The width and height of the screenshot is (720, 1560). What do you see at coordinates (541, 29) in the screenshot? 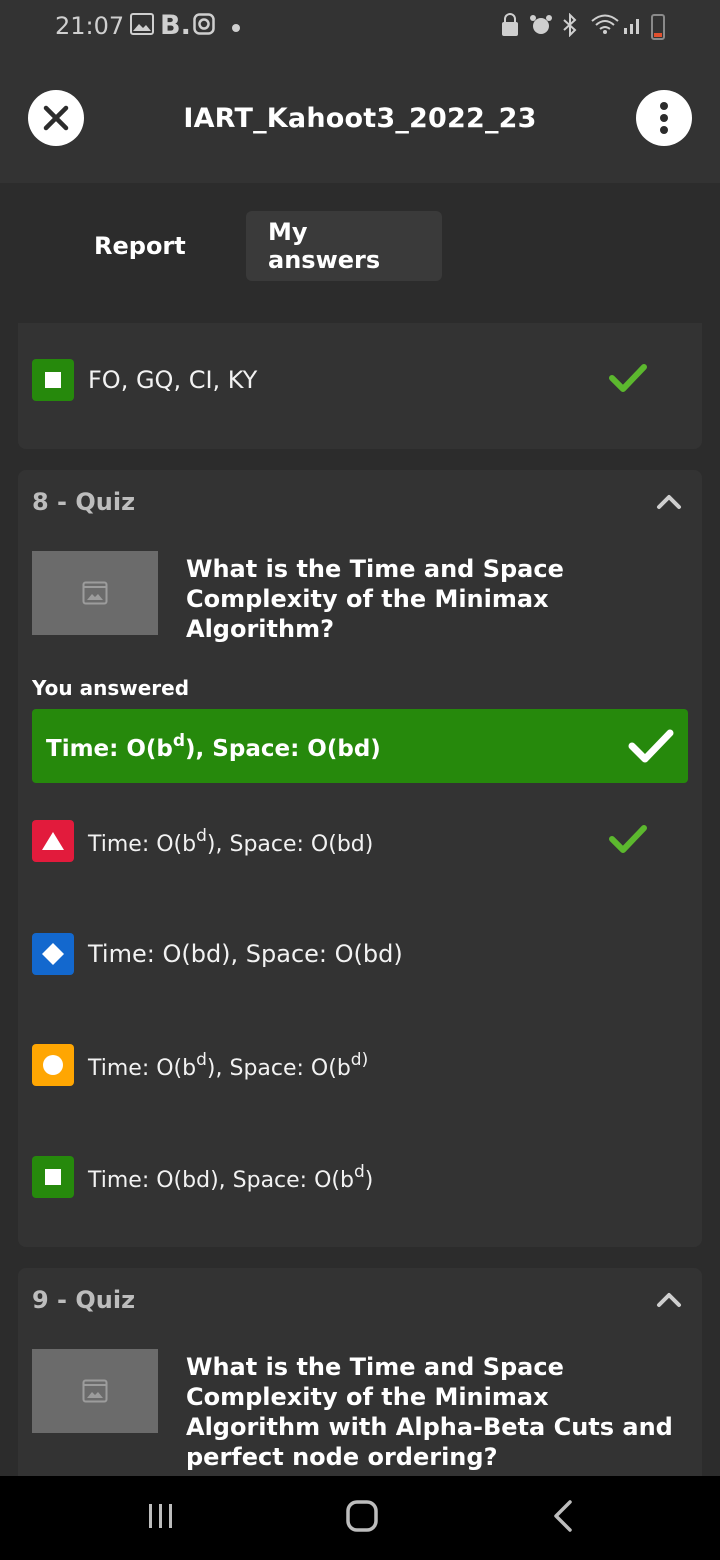
I see `alarm-icon` at bounding box center [541, 29].